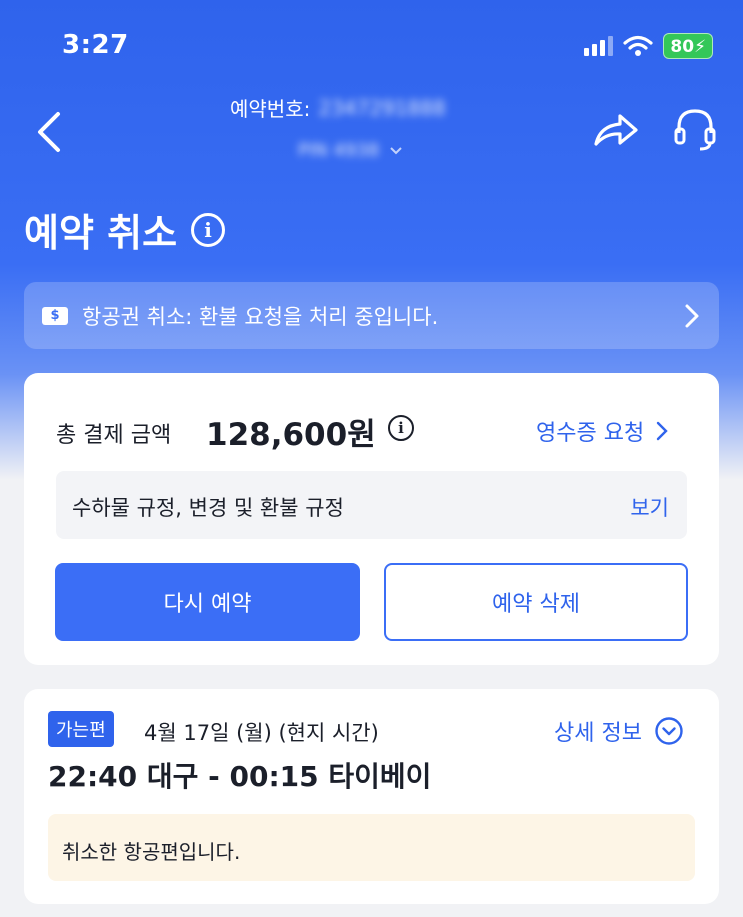 This screenshot has height=917, width=743. Describe the element at coordinates (536, 602) in the screenshot. I see `delete-booking-button: 예약 삭제` at that location.